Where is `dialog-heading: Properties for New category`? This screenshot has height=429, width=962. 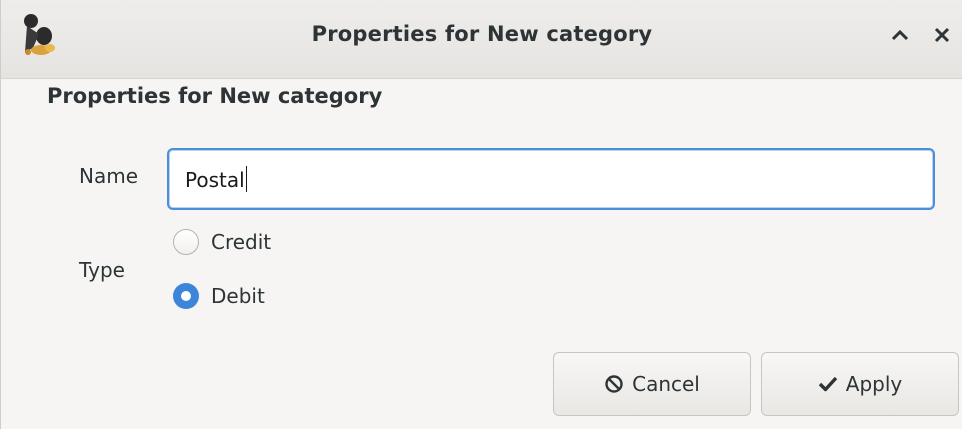 dialog-heading: Properties for New category is located at coordinates (215, 96).